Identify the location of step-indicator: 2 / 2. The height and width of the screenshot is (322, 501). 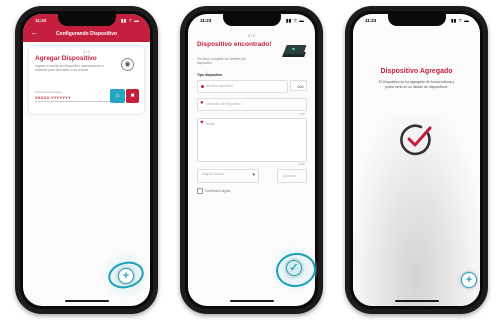
(251, 36).